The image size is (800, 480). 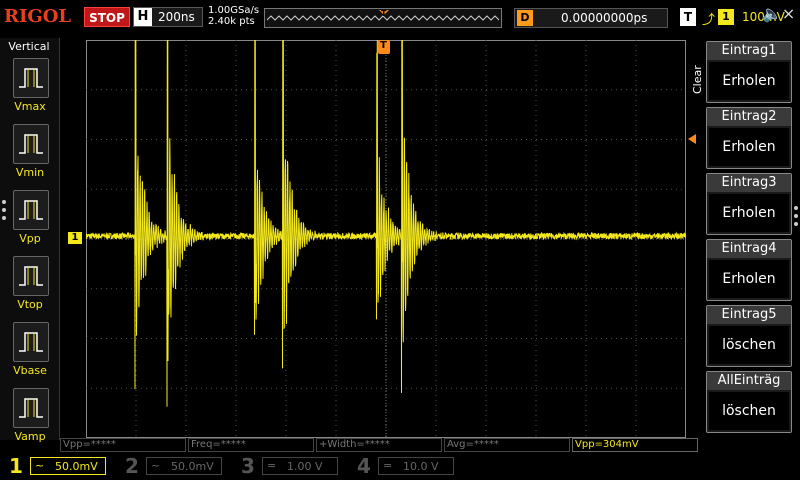 What do you see at coordinates (248, 466) in the screenshot?
I see `channel-number: 3` at bounding box center [248, 466].